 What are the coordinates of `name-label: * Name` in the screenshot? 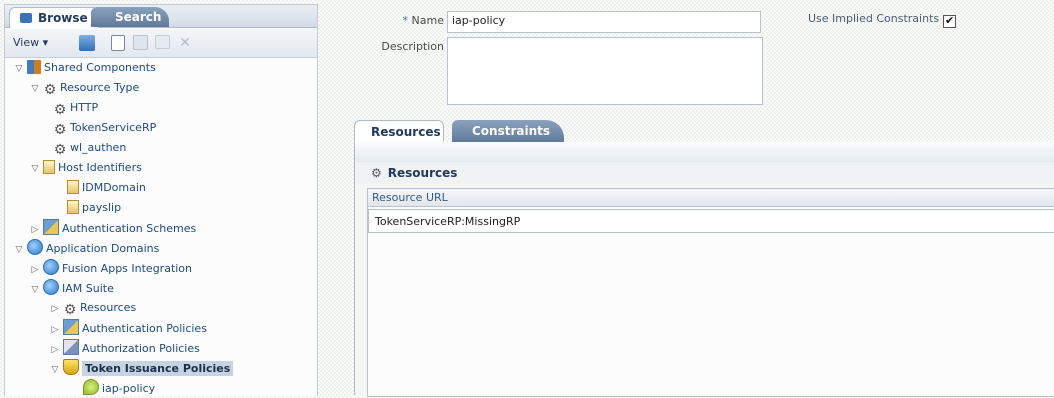 It's located at (392, 20).